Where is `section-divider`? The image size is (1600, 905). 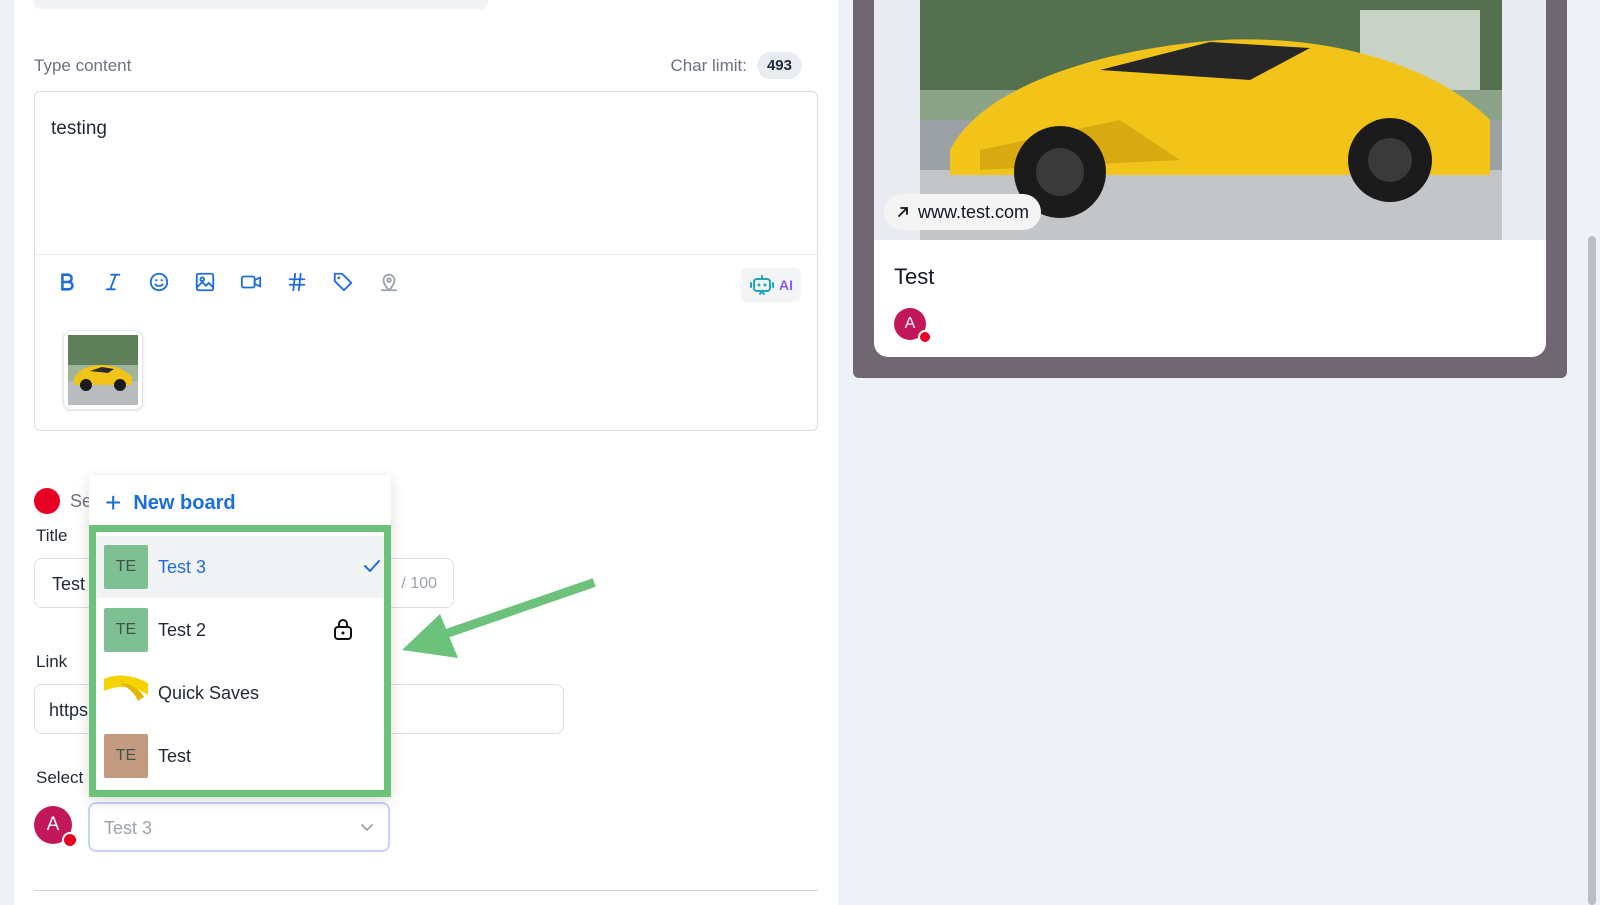
section-divider is located at coordinates (426, 890).